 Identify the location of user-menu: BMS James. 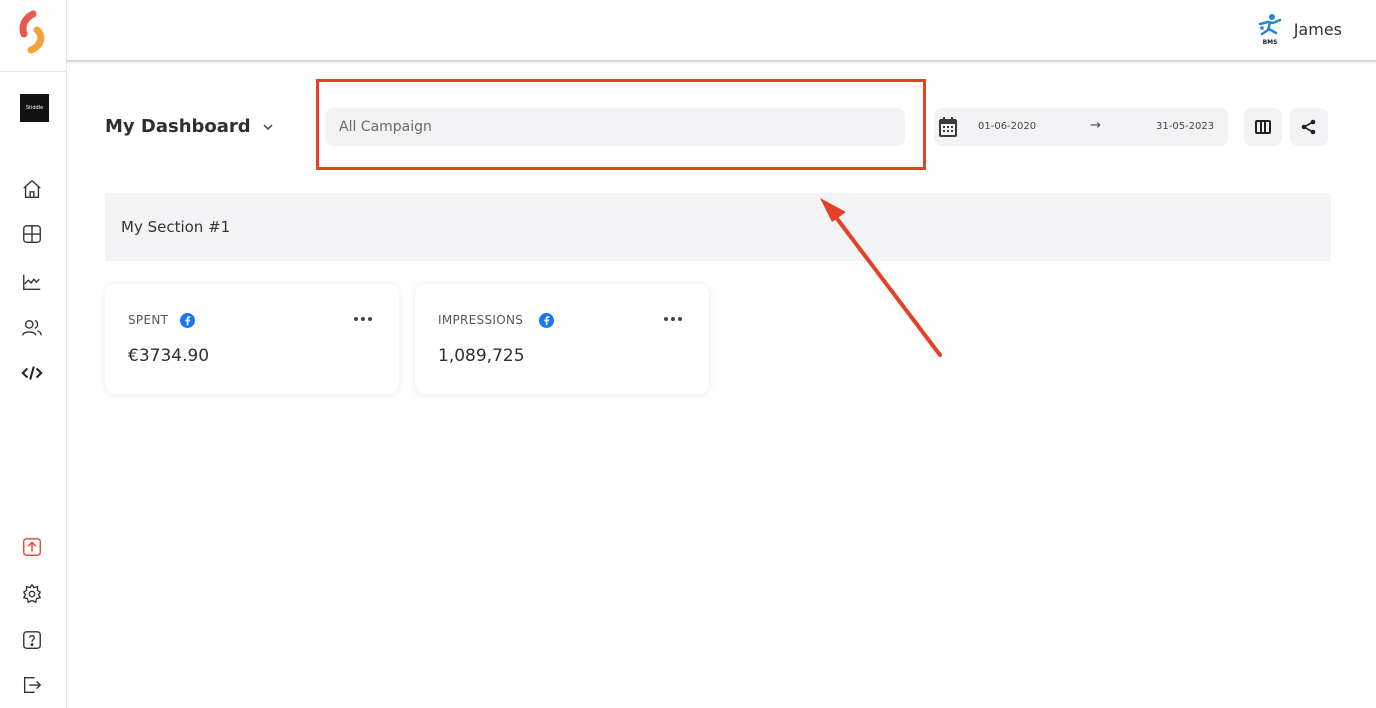
(1299, 29).